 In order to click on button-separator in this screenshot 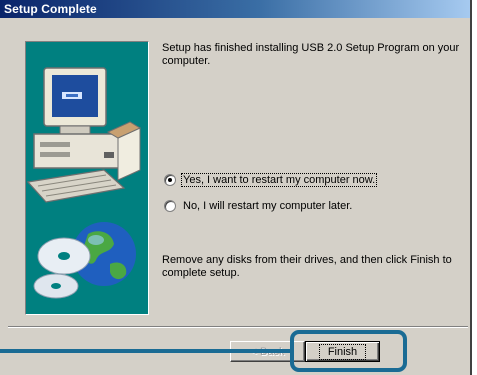, I will do `click(238, 327)`.